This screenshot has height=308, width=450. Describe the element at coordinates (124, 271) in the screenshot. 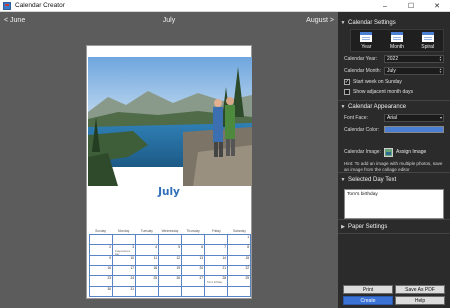

I see `day-cell: 17` at that location.